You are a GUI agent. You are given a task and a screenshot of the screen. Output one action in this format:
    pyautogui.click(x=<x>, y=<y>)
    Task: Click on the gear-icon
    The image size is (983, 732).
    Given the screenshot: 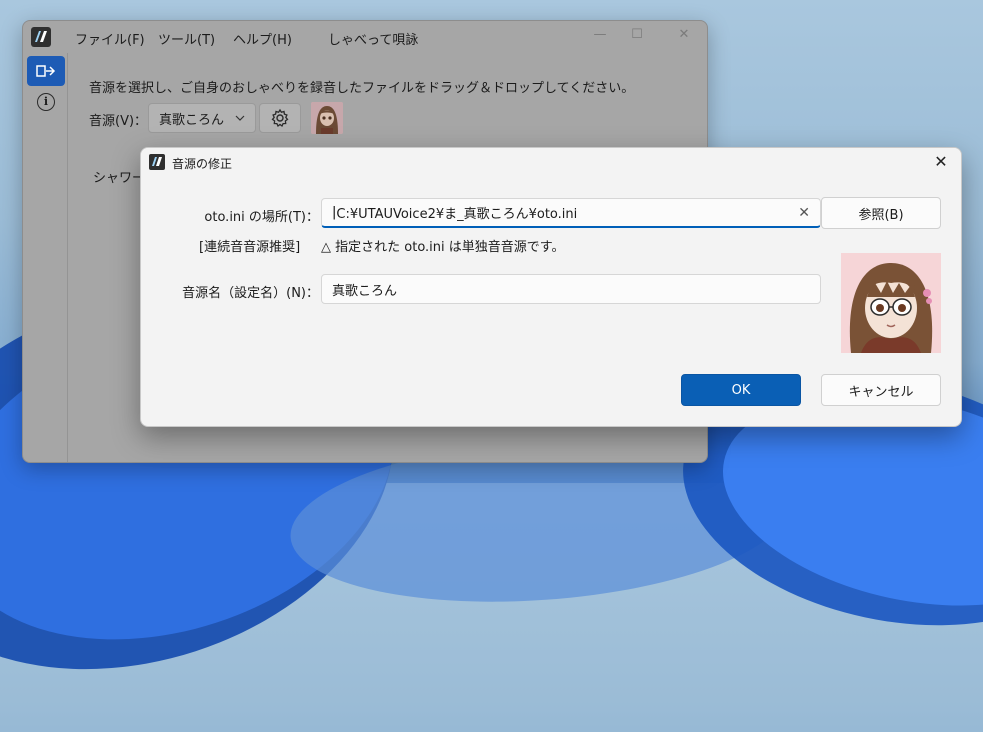 What is the action you would take?
    pyautogui.click(x=280, y=118)
    